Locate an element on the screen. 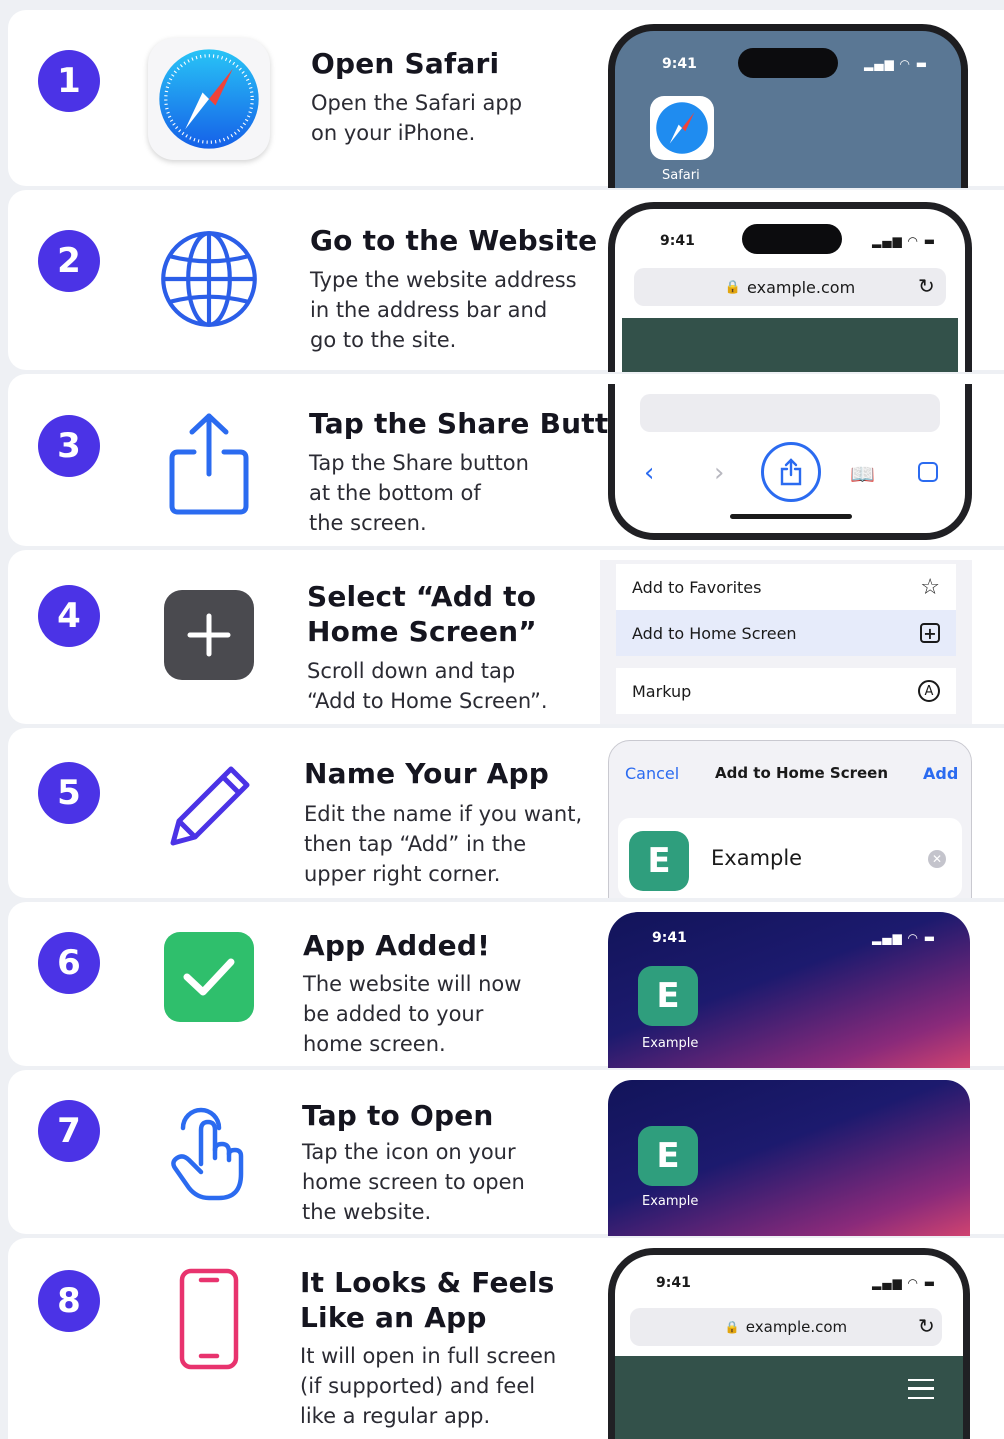 The height and width of the screenshot is (1439, 1004). step-number-badge: 5 is located at coordinates (69, 793).